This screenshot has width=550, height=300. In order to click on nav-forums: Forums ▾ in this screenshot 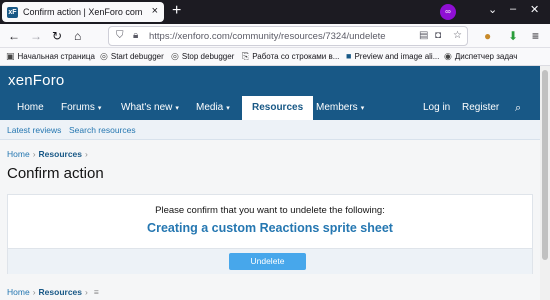, I will do `click(81, 108)`.